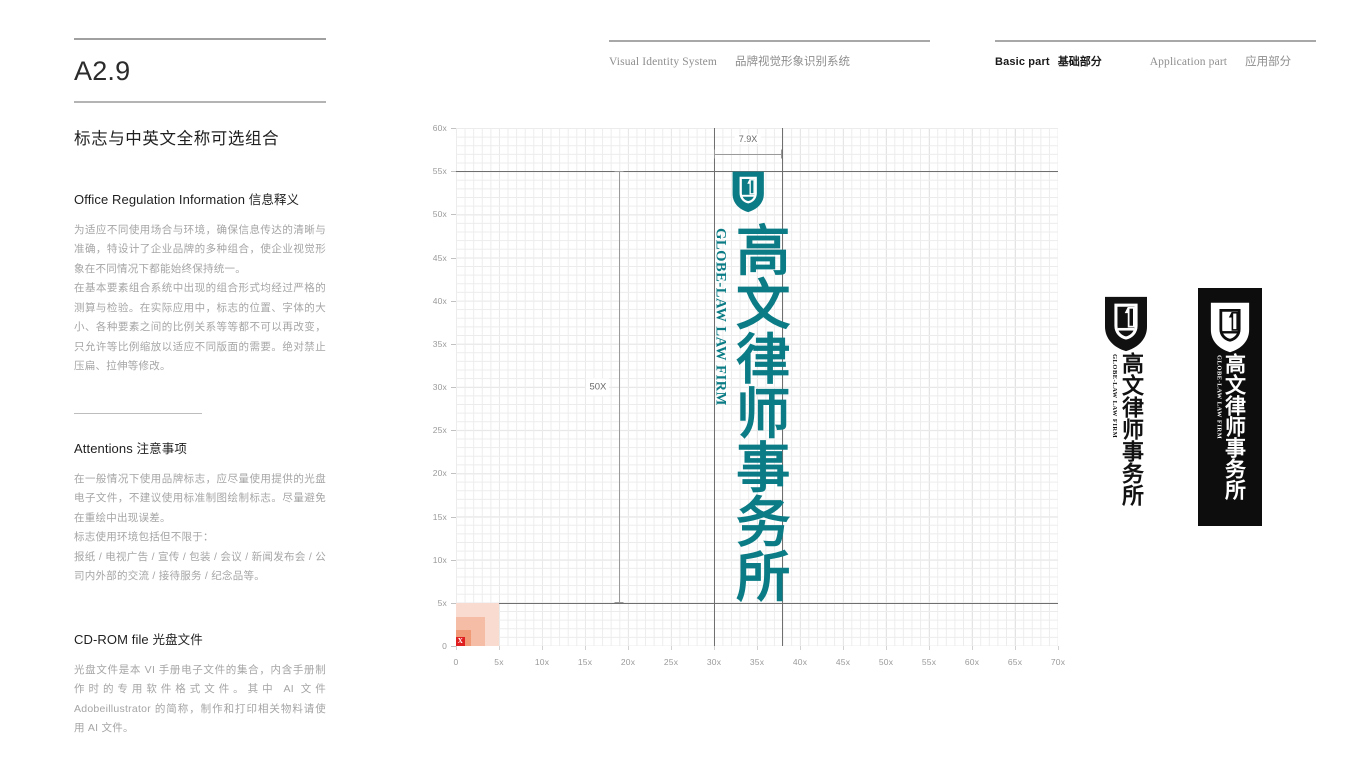  Describe the element at coordinates (444, 646) in the screenshot. I see `y-axis-tick-label: 0` at that location.